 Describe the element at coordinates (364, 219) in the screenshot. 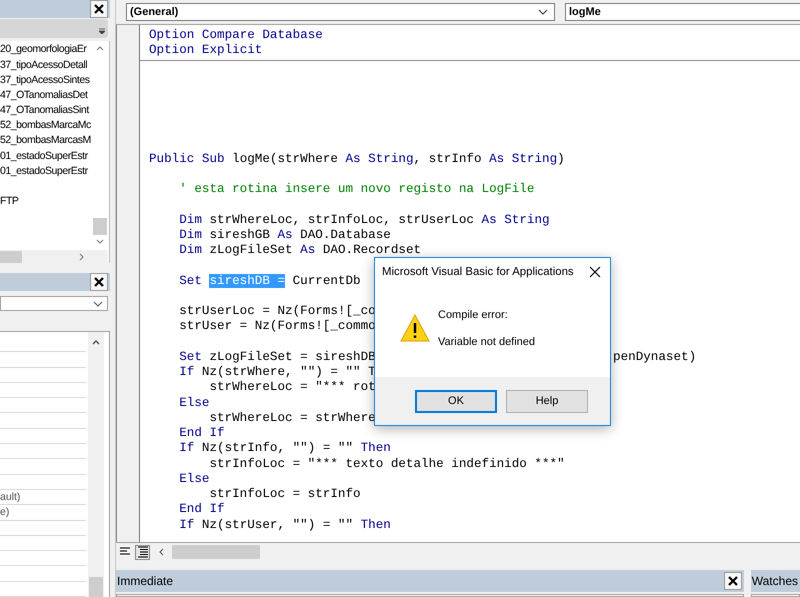

I see `code-line: Dim strWhereLoc, strInfoLoc, strUserLoc As String` at that location.